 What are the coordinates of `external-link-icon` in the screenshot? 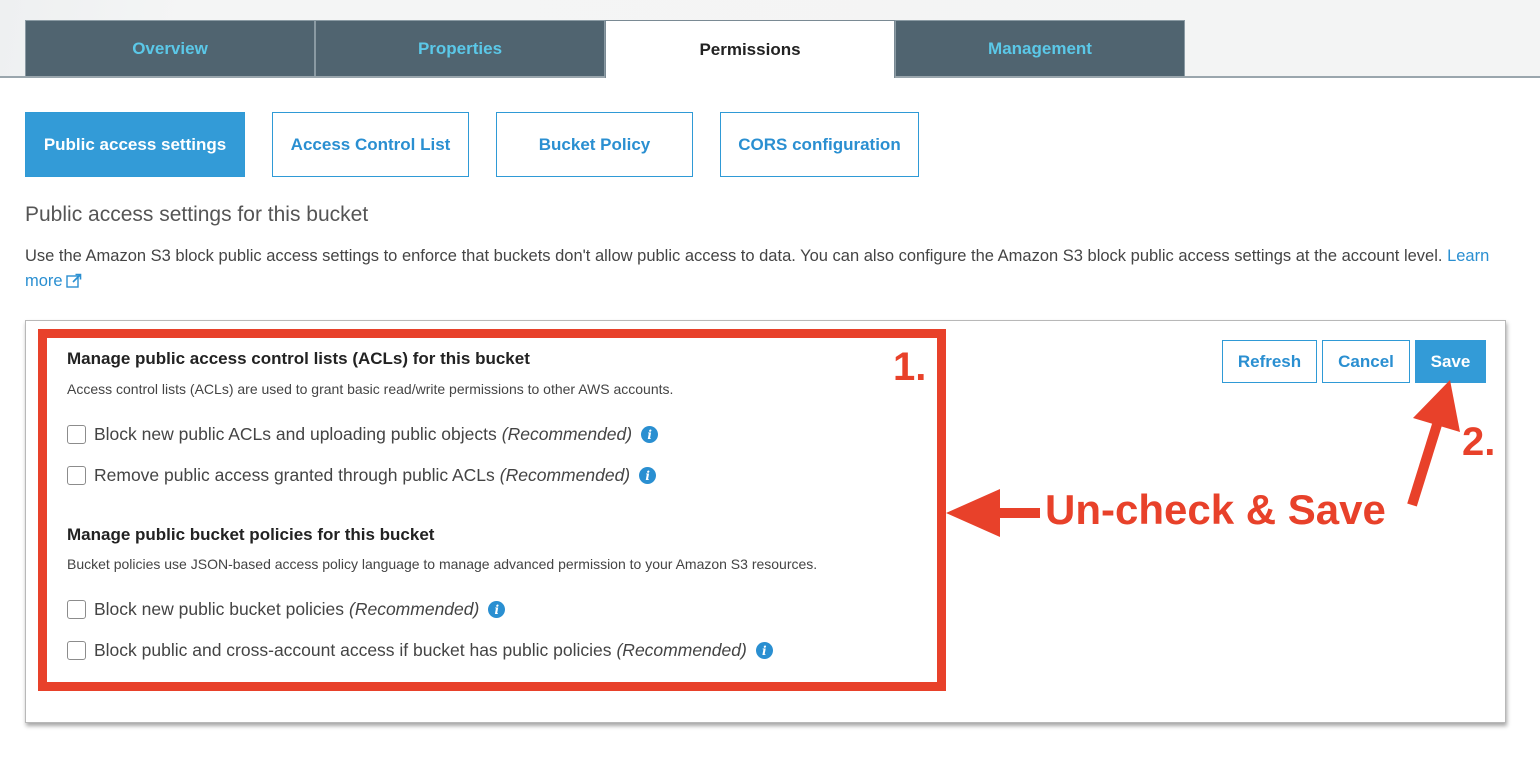 It's located at (73, 283).